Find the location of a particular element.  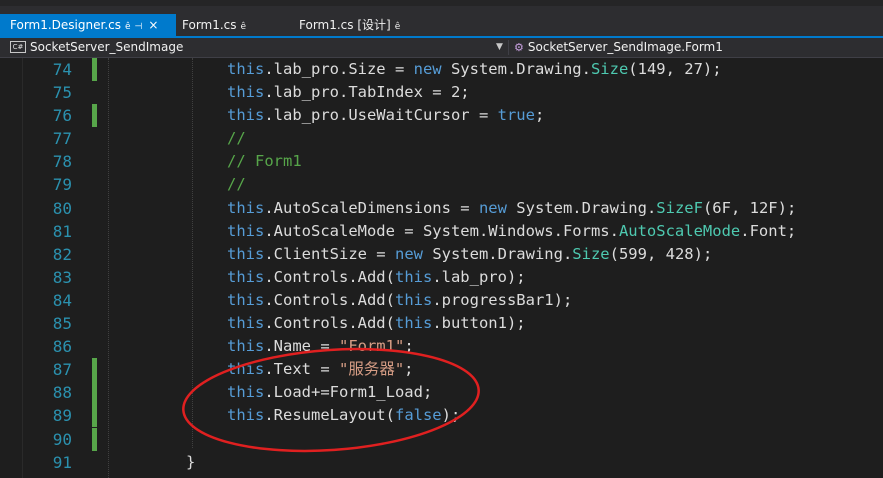

tab-label: Form1.cs is located at coordinates (209, 25).